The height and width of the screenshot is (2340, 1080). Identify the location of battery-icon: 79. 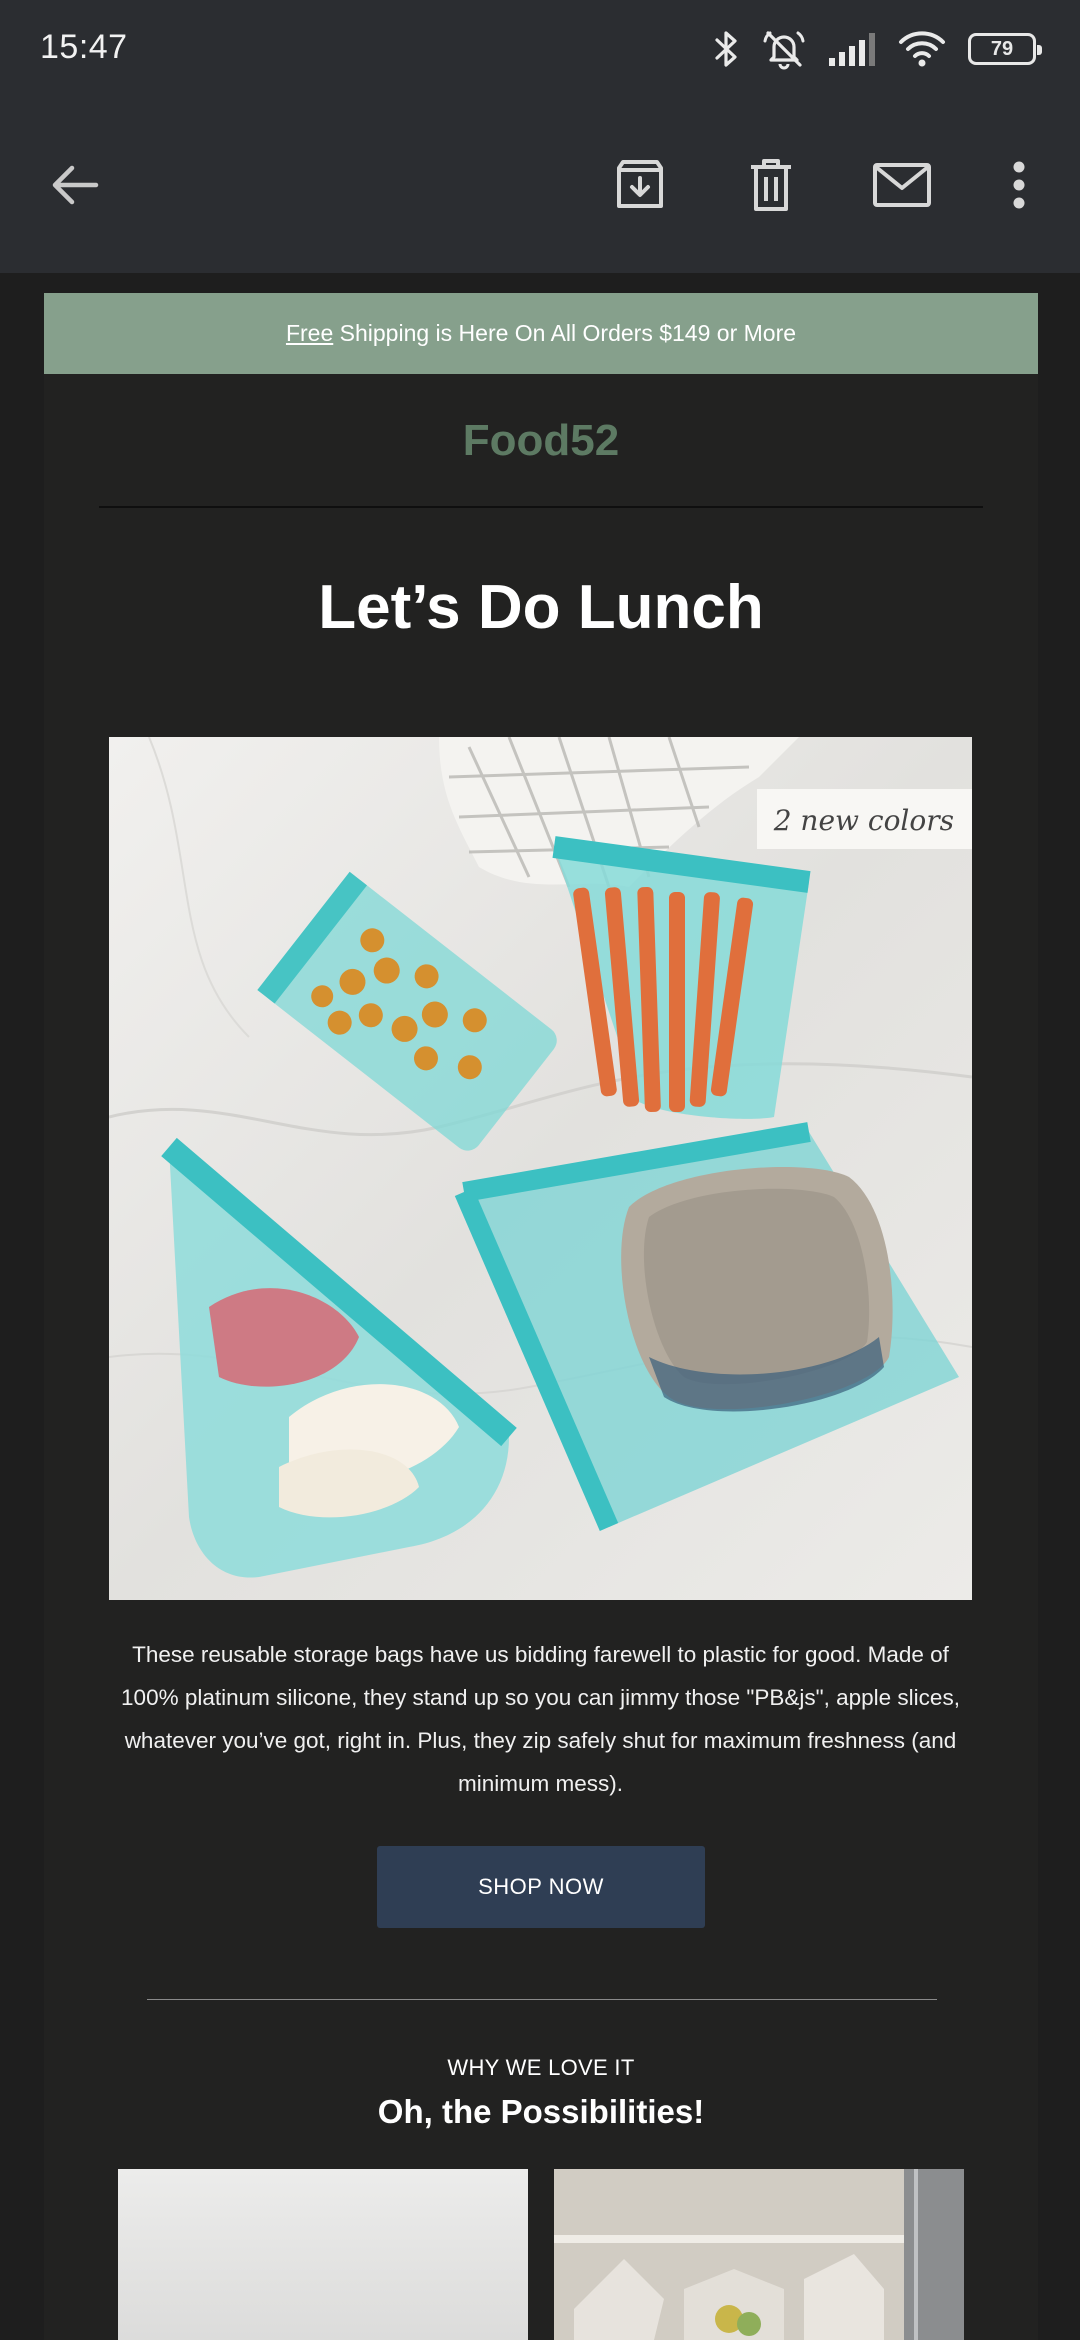
(1005, 49).